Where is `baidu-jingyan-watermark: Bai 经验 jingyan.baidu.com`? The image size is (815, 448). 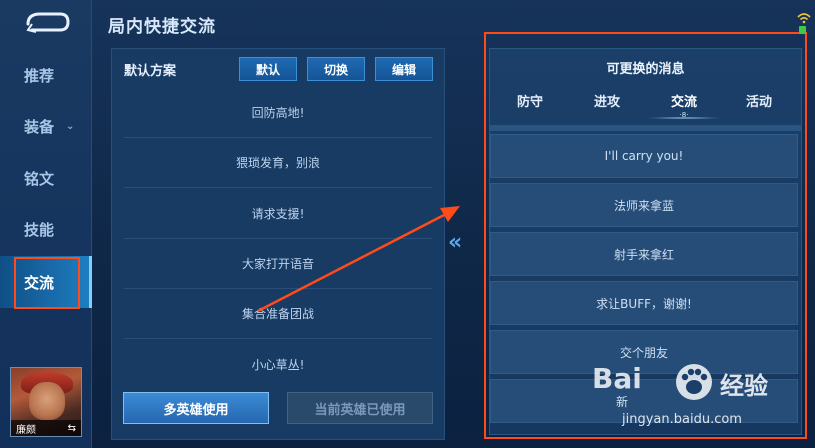 baidu-jingyan-watermark: Bai 经验 jingyan.baidu.com is located at coordinates (703, 400).